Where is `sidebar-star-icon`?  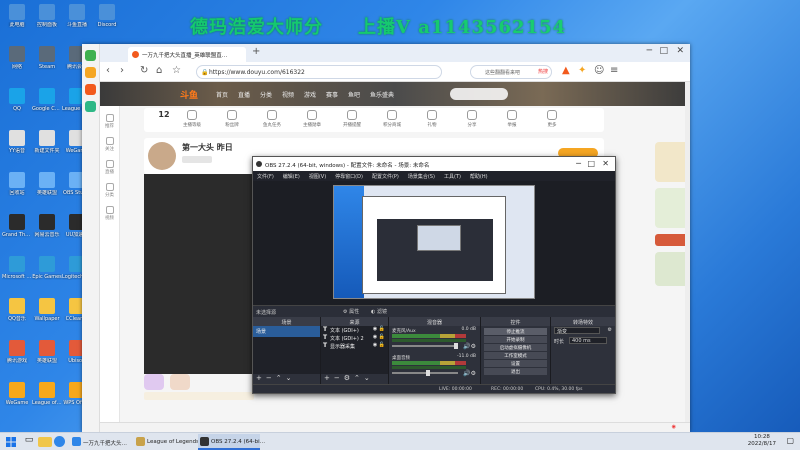 sidebar-star-icon is located at coordinates (90, 72).